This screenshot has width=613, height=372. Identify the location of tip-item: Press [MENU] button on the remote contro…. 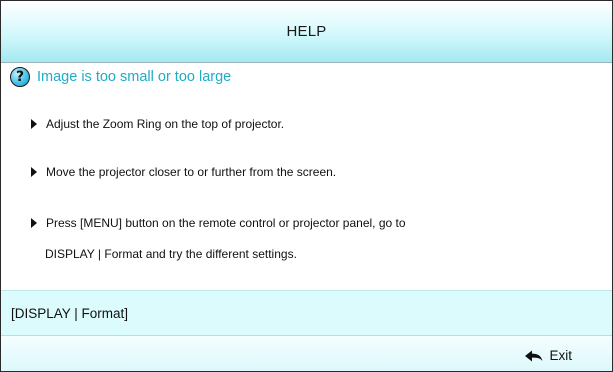
(213, 223).